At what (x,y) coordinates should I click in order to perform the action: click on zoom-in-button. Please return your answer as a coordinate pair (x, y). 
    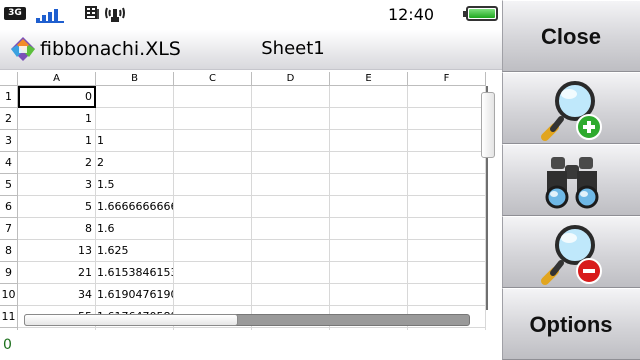
    Looking at the image, I should click on (571, 108).